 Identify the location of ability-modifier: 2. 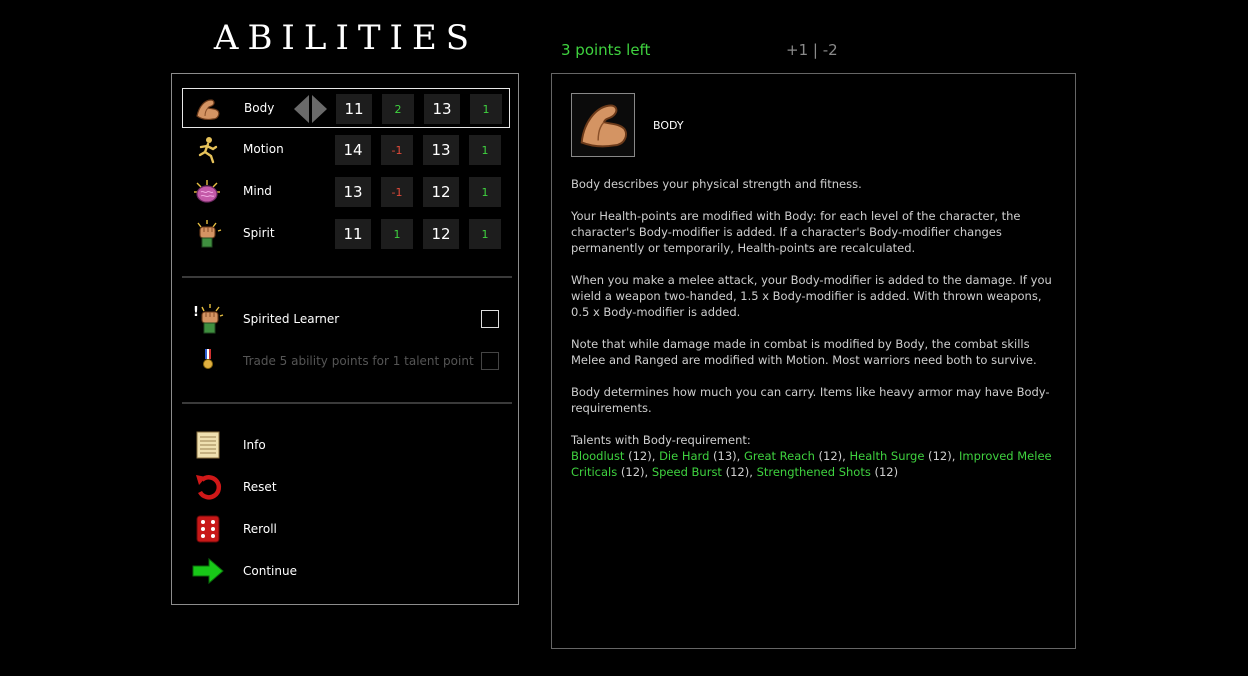
(398, 109).